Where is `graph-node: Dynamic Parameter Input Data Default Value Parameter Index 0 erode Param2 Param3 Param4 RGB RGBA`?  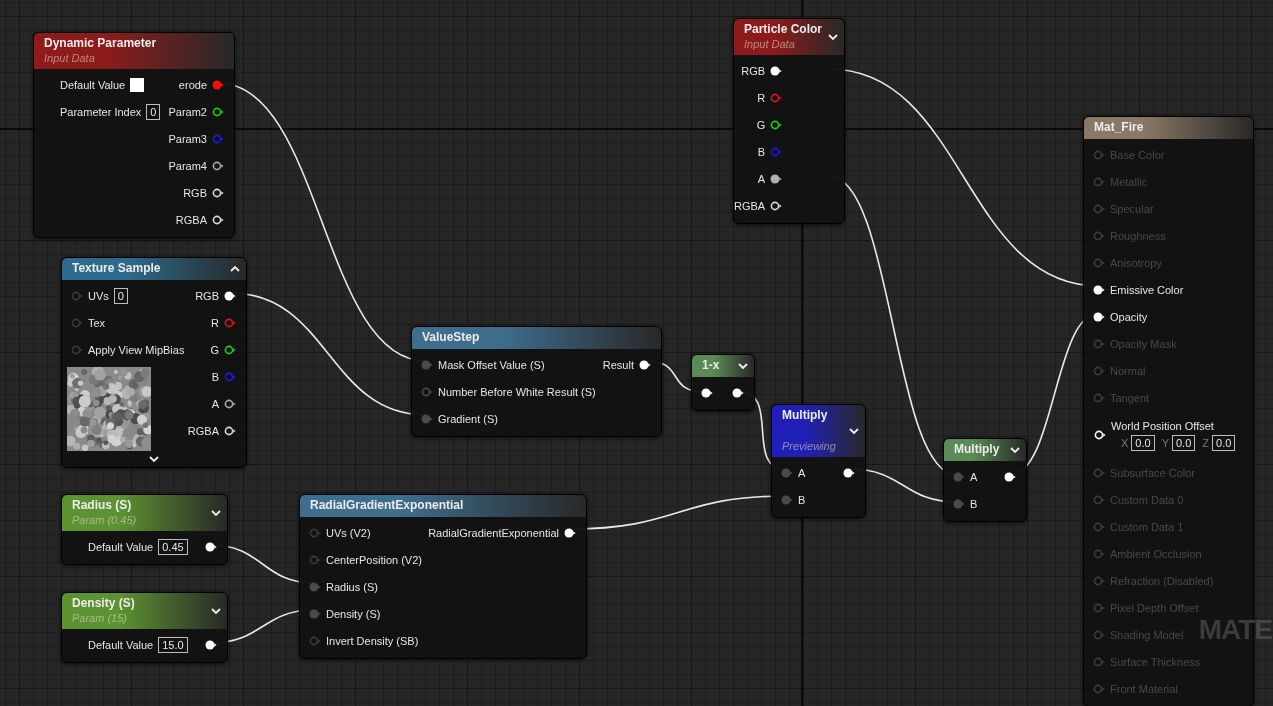 graph-node: Dynamic Parameter Input Data Default Value Parameter Index 0 erode Param2 Param3 Param4 RGB RGBA is located at coordinates (134, 135).